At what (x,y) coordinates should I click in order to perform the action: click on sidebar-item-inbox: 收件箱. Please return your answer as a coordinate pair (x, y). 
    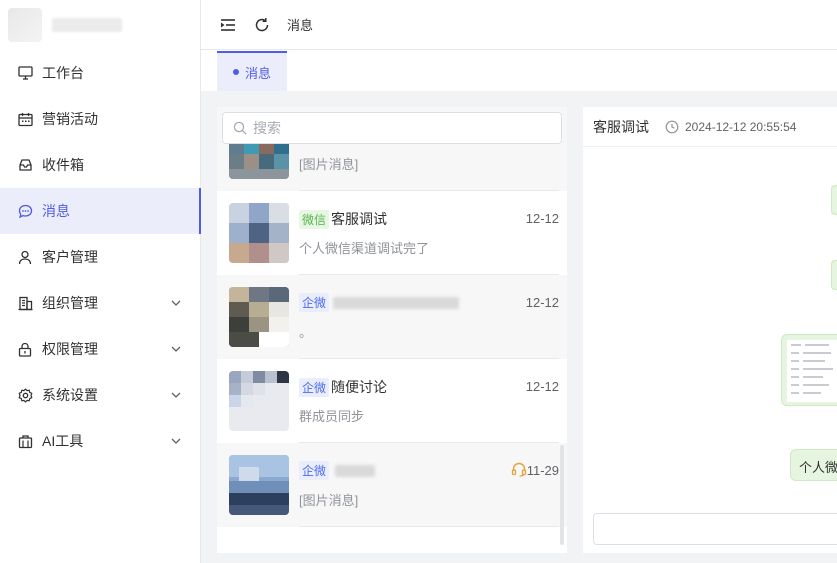
    Looking at the image, I should click on (100, 165).